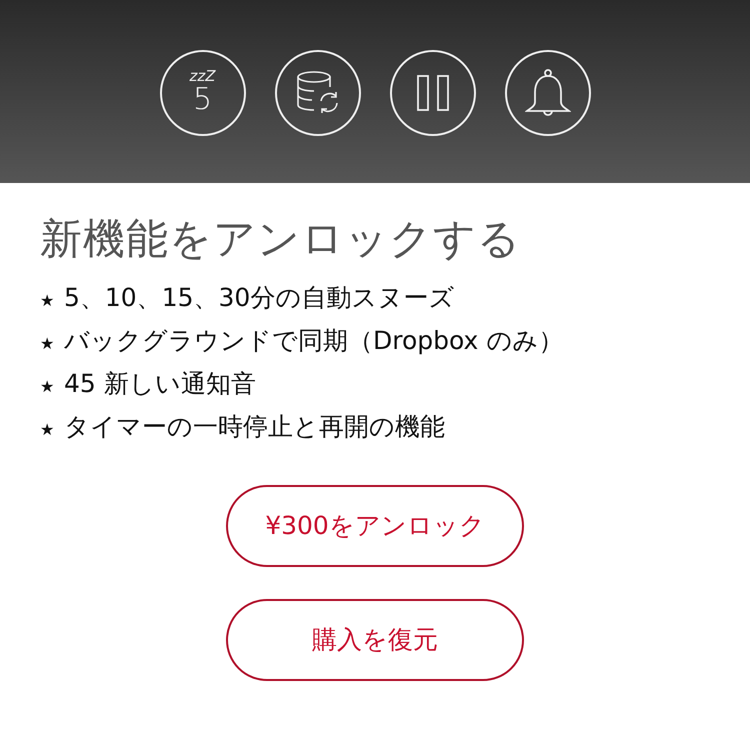 The height and width of the screenshot is (750, 750). What do you see at coordinates (259, 298) in the screenshot?
I see `feature-text: 5、10、15、30分の自動スヌーズ` at bounding box center [259, 298].